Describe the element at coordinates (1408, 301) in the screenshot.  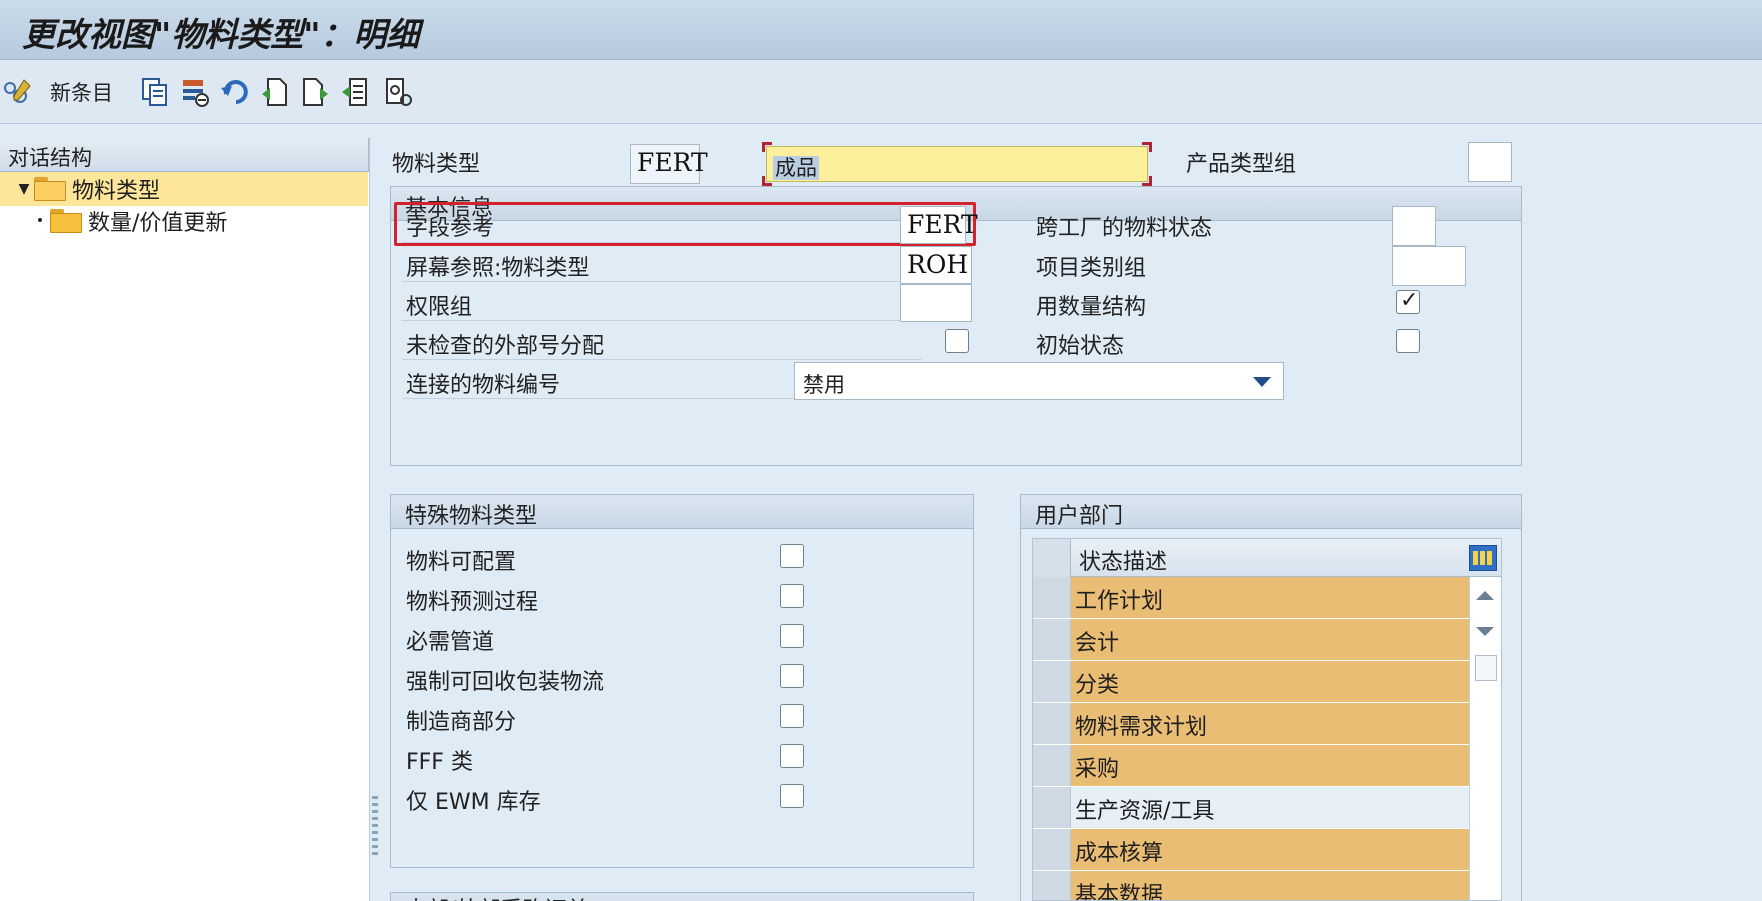
I see `with-qty-structure-checkbox` at that location.